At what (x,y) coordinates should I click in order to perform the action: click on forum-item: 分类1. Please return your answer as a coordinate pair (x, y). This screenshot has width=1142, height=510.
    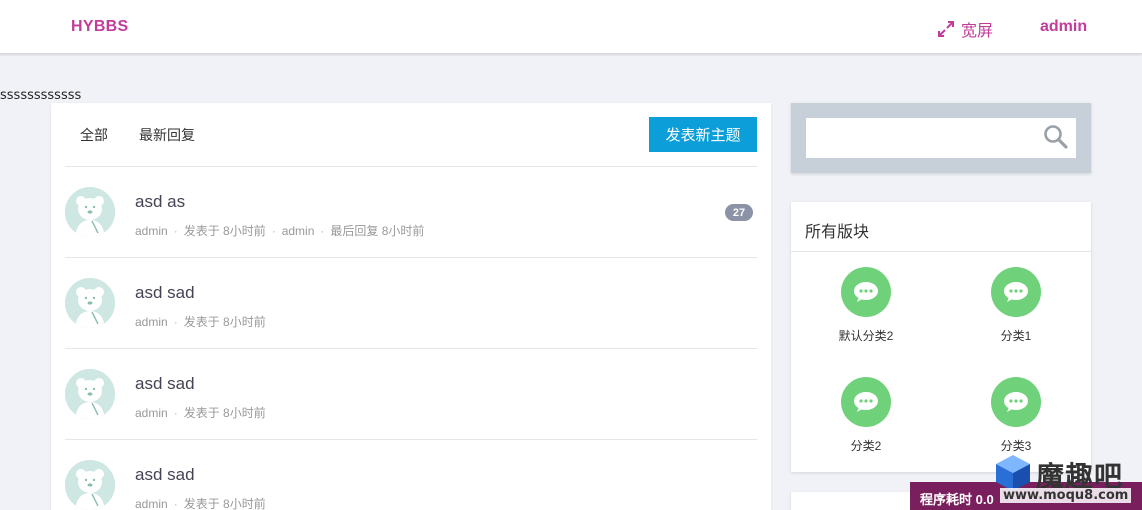
    Looking at the image, I should click on (1016, 307).